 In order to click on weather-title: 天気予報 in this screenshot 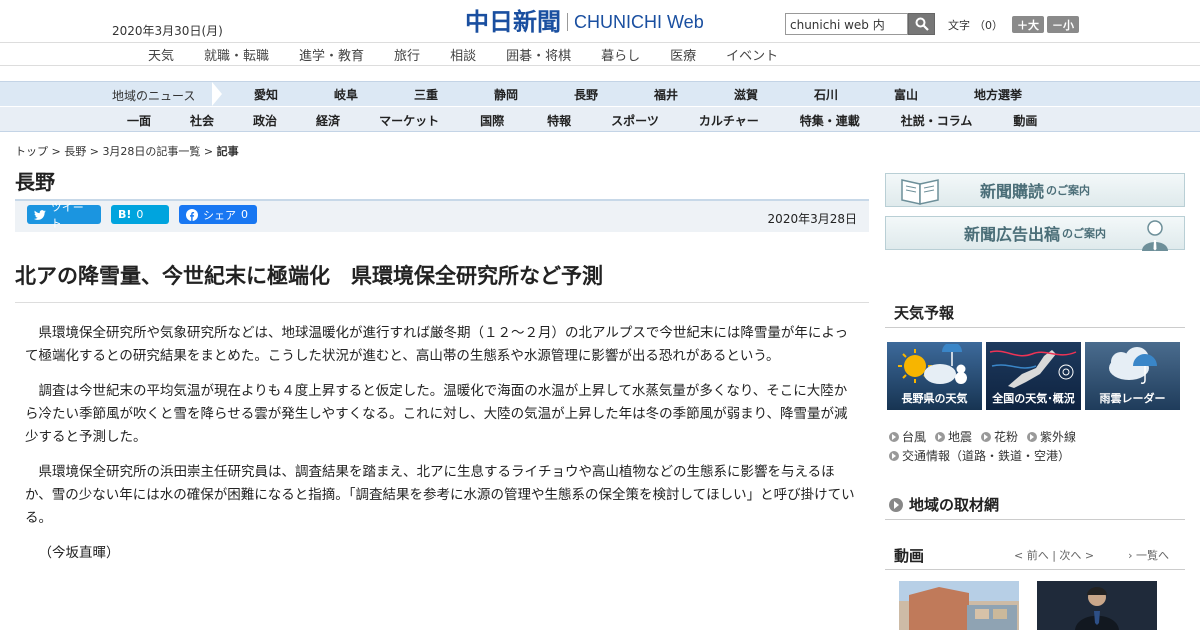, I will do `click(1035, 315)`.